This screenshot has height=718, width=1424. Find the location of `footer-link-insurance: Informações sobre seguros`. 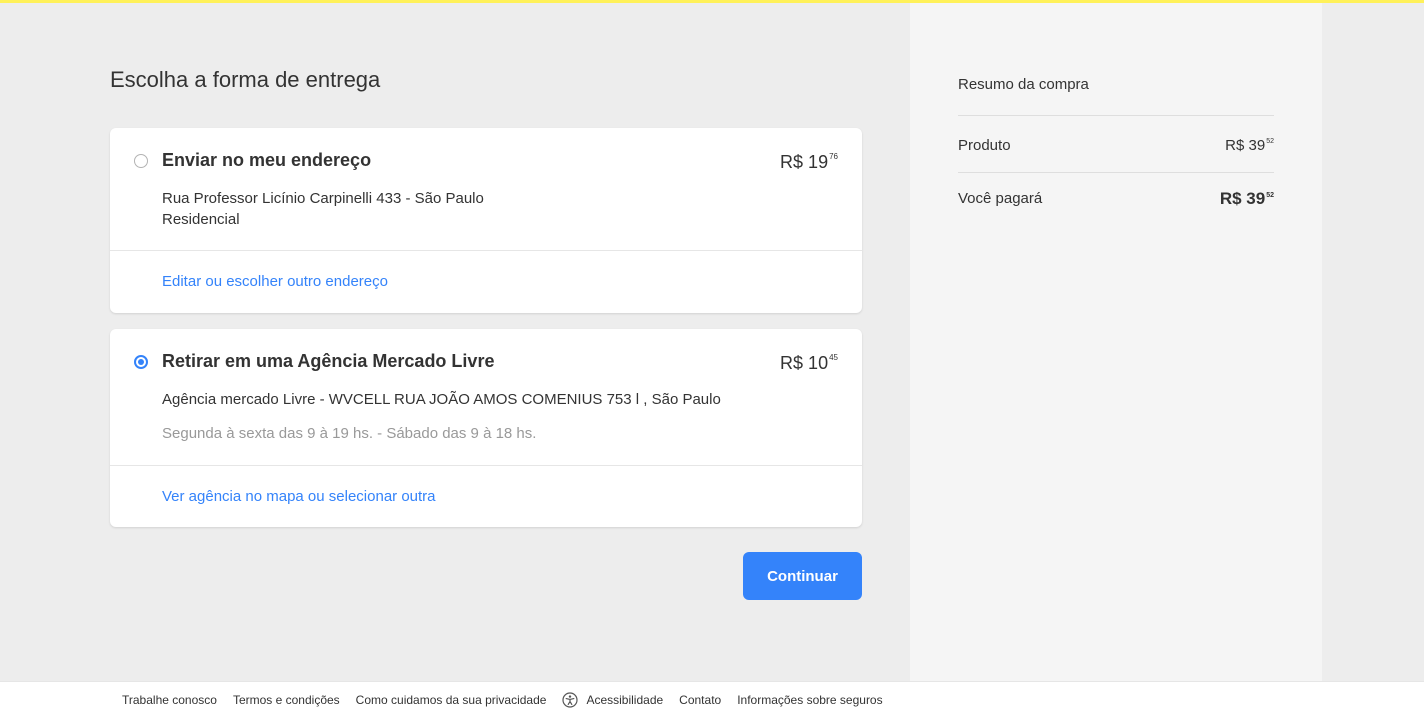

footer-link-insurance: Informações sobre seguros is located at coordinates (809, 700).